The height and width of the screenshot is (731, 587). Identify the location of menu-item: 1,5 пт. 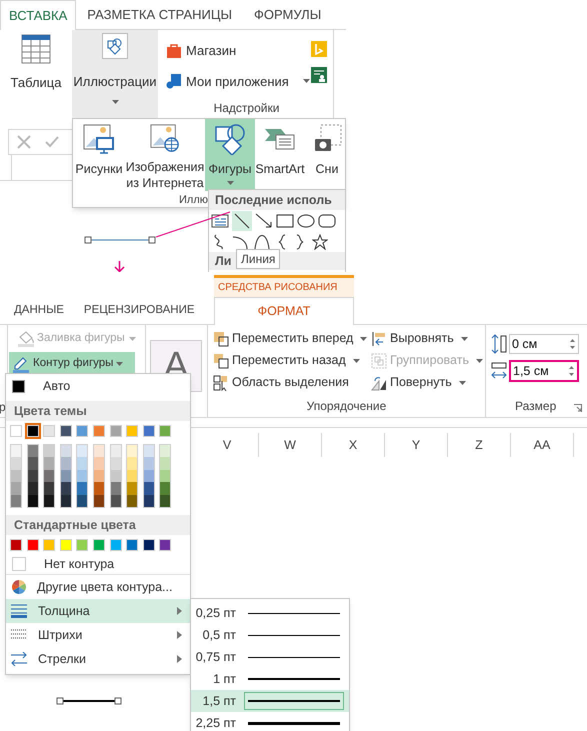
(270, 701).